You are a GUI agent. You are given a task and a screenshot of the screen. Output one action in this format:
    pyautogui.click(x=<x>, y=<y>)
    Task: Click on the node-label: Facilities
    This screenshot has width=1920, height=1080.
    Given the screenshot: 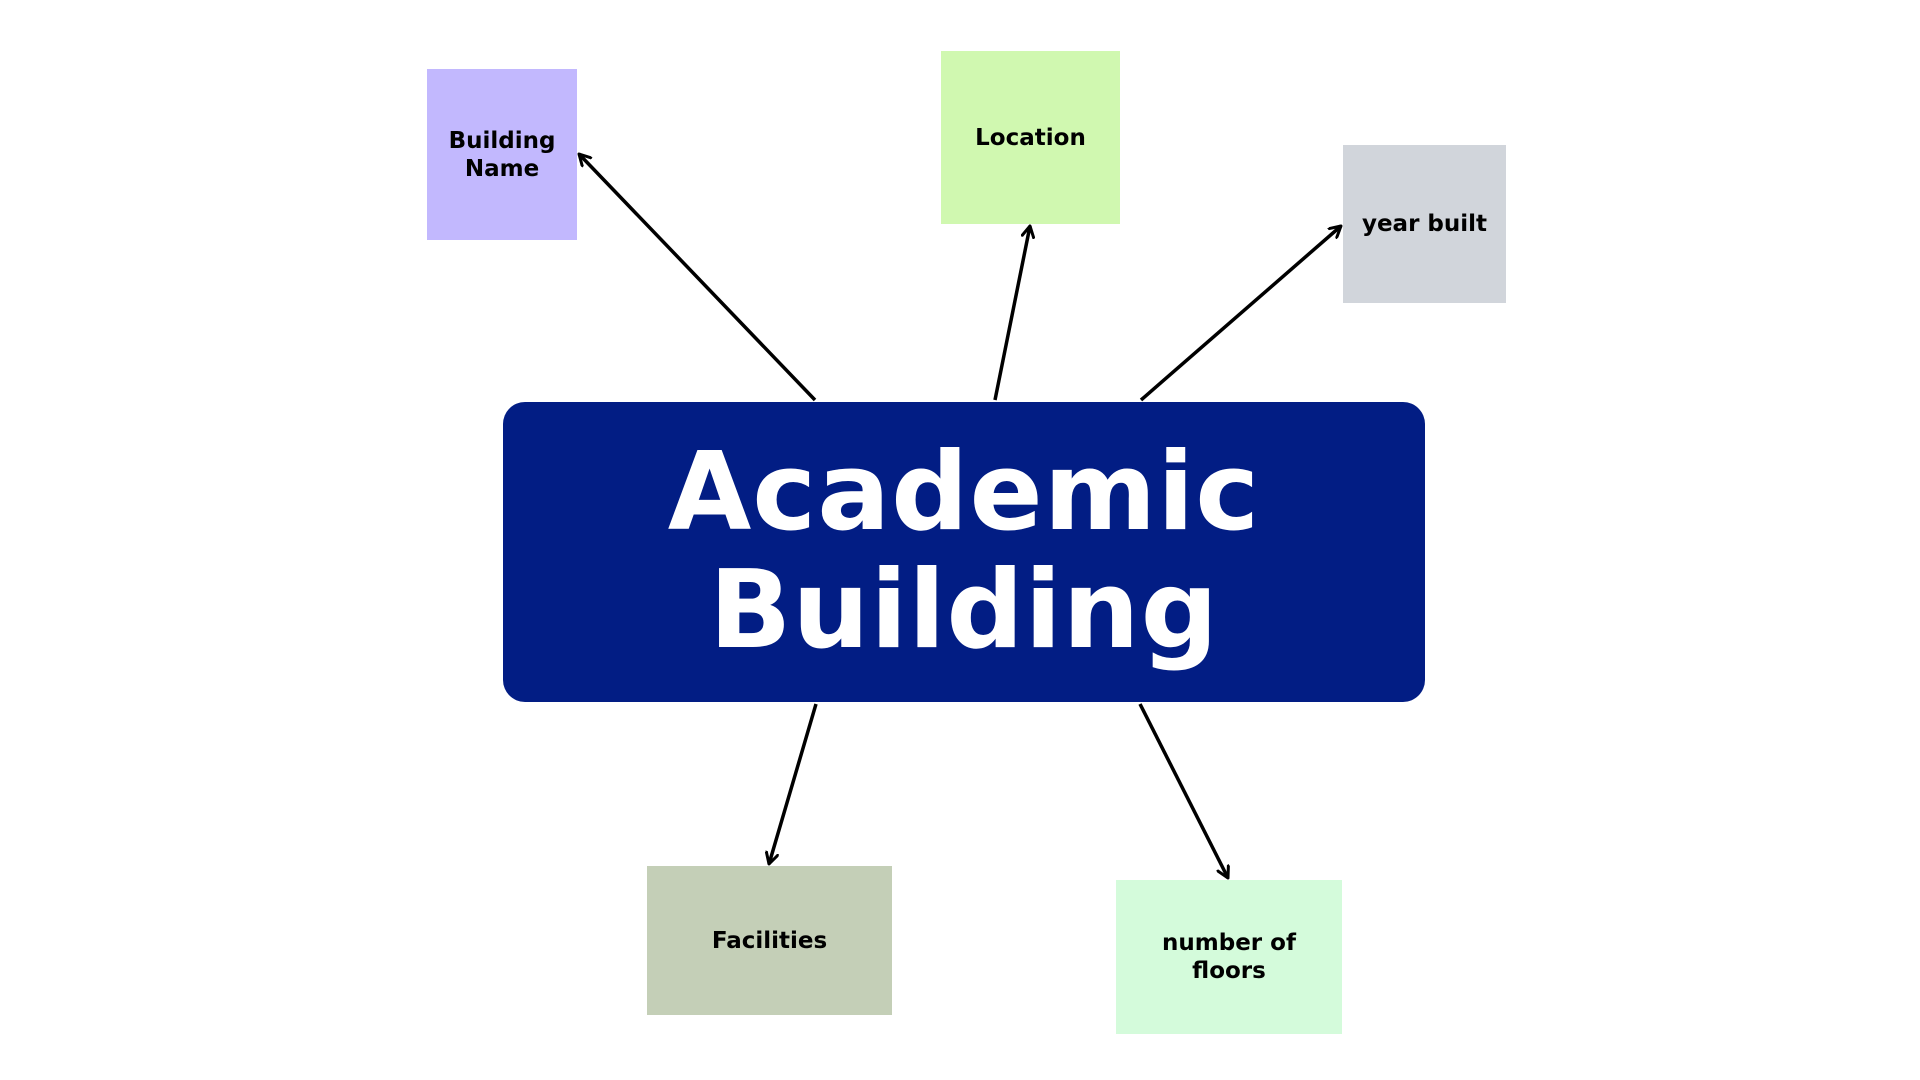 What is the action you would take?
    pyautogui.click(x=769, y=940)
    